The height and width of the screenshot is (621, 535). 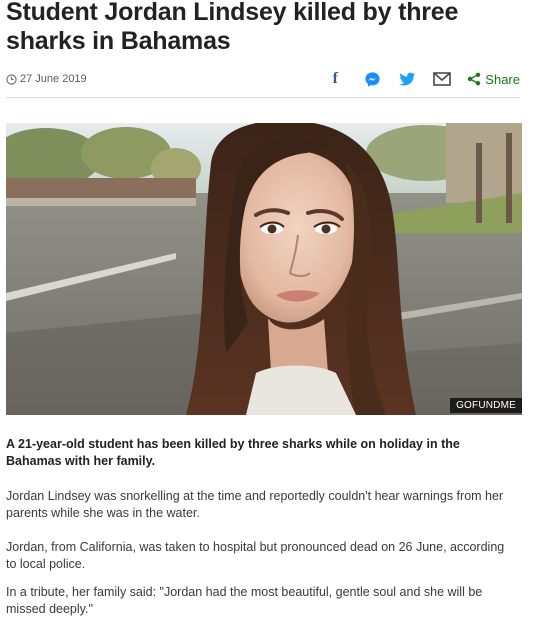 I want to click on image-credit: GOFUNDME, so click(x=486, y=405).